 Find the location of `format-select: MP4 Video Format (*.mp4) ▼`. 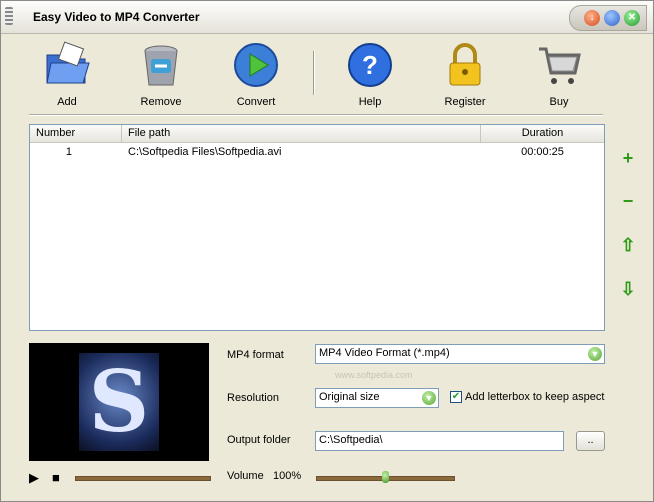

format-select: MP4 Video Format (*.mp4) ▼ is located at coordinates (460, 354).